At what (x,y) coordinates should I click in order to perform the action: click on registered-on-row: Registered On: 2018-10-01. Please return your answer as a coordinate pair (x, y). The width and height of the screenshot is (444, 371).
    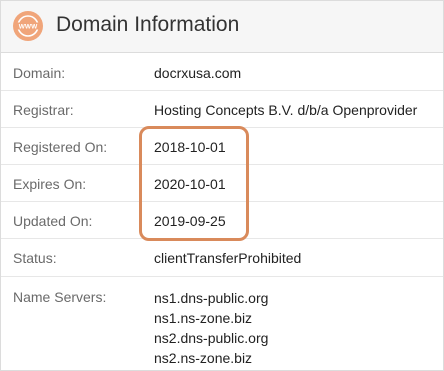
    Looking at the image, I should click on (222, 146).